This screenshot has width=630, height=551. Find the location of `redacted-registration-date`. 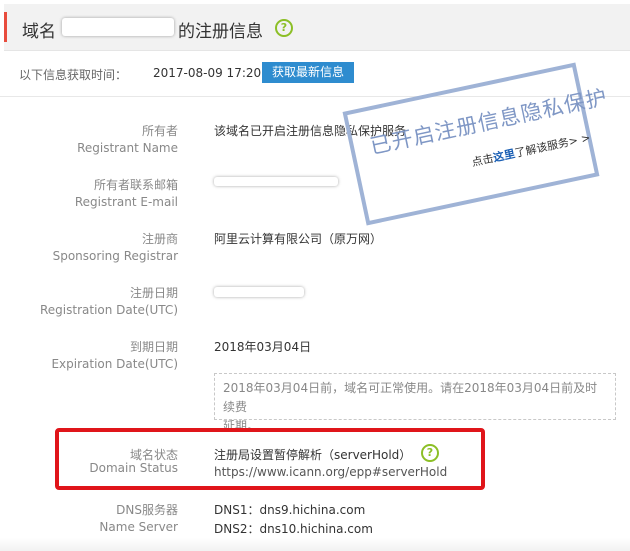

redacted-registration-date is located at coordinates (259, 292).